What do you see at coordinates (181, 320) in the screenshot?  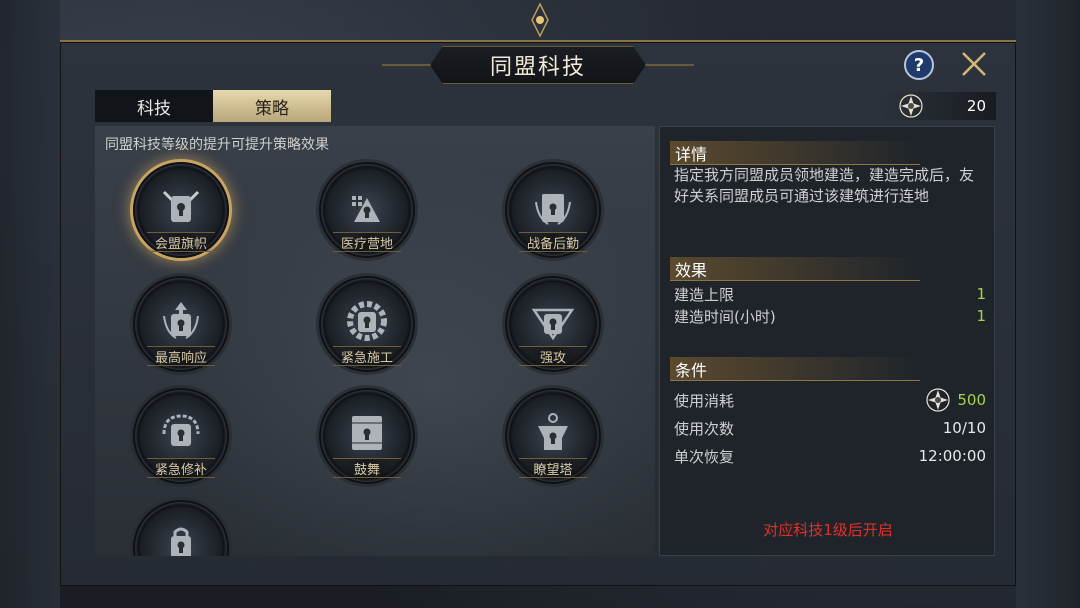 I see `response-emblem-icon` at bounding box center [181, 320].